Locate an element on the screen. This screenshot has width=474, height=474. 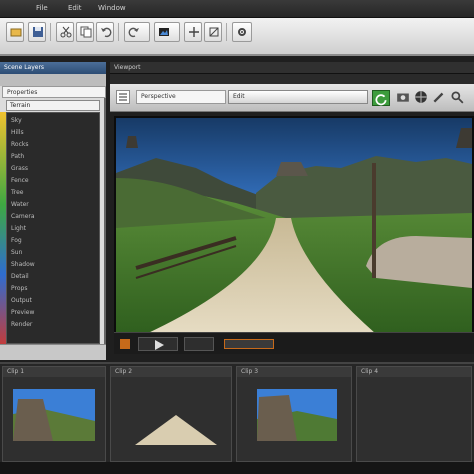
viewport-title: Viewport is located at coordinates (292, 68).